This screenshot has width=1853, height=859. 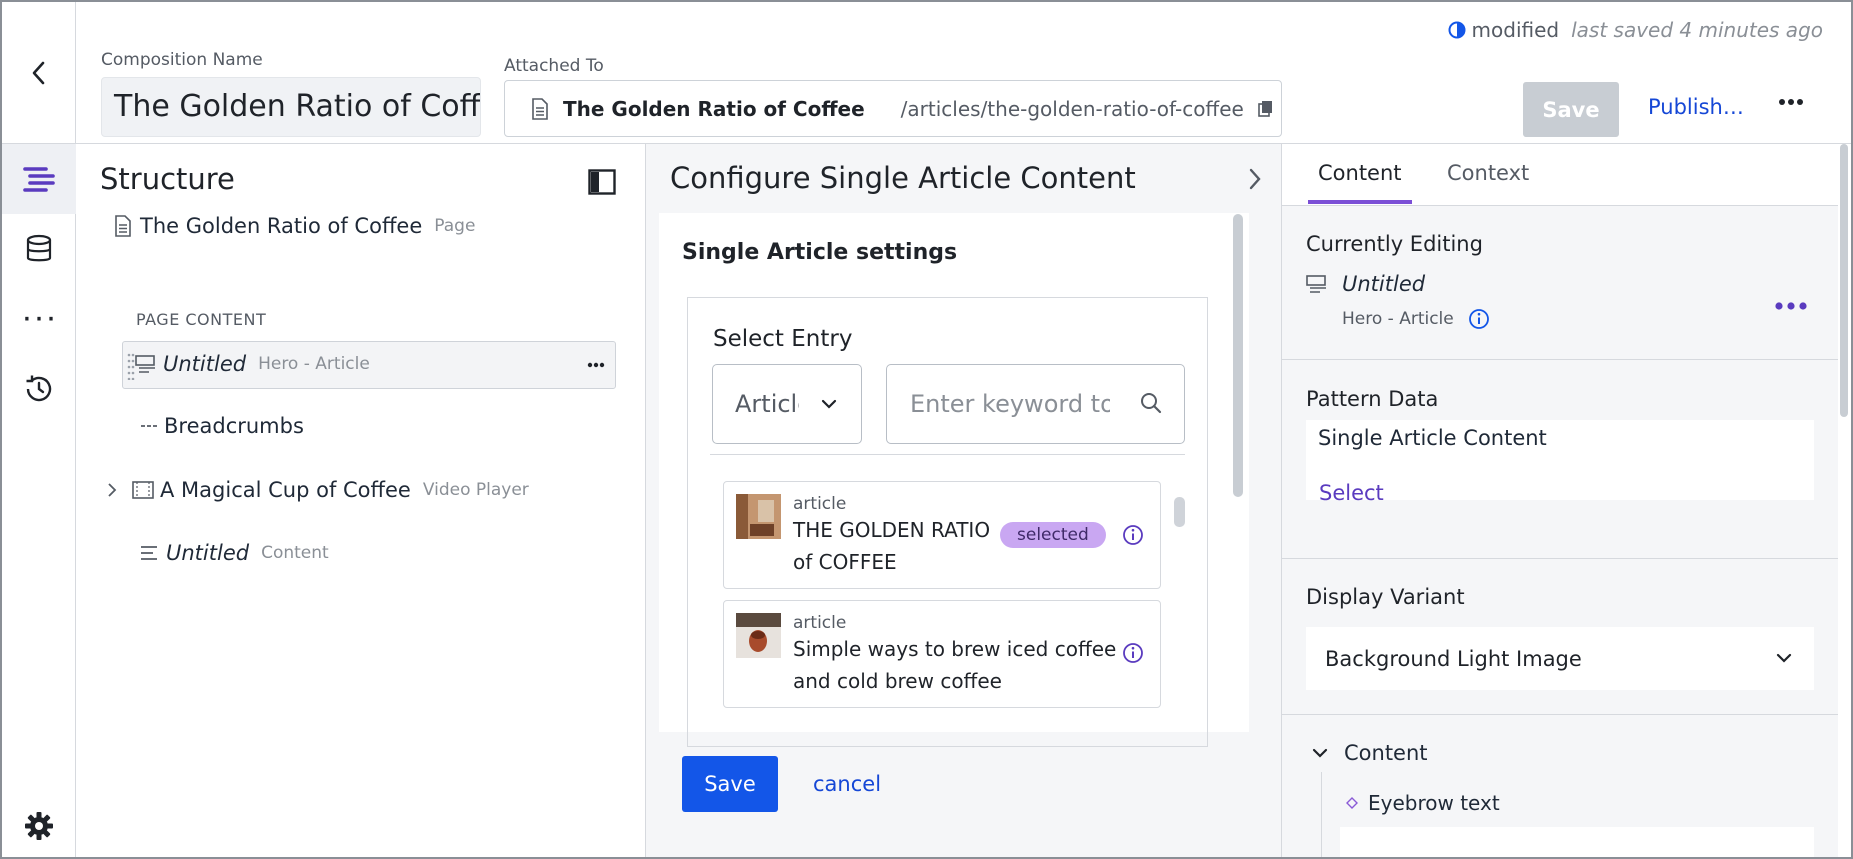 What do you see at coordinates (281, 226) in the screenshot?
I see `page-title: The Golden Ratio of Coffee` at bounding box center [281, 226].